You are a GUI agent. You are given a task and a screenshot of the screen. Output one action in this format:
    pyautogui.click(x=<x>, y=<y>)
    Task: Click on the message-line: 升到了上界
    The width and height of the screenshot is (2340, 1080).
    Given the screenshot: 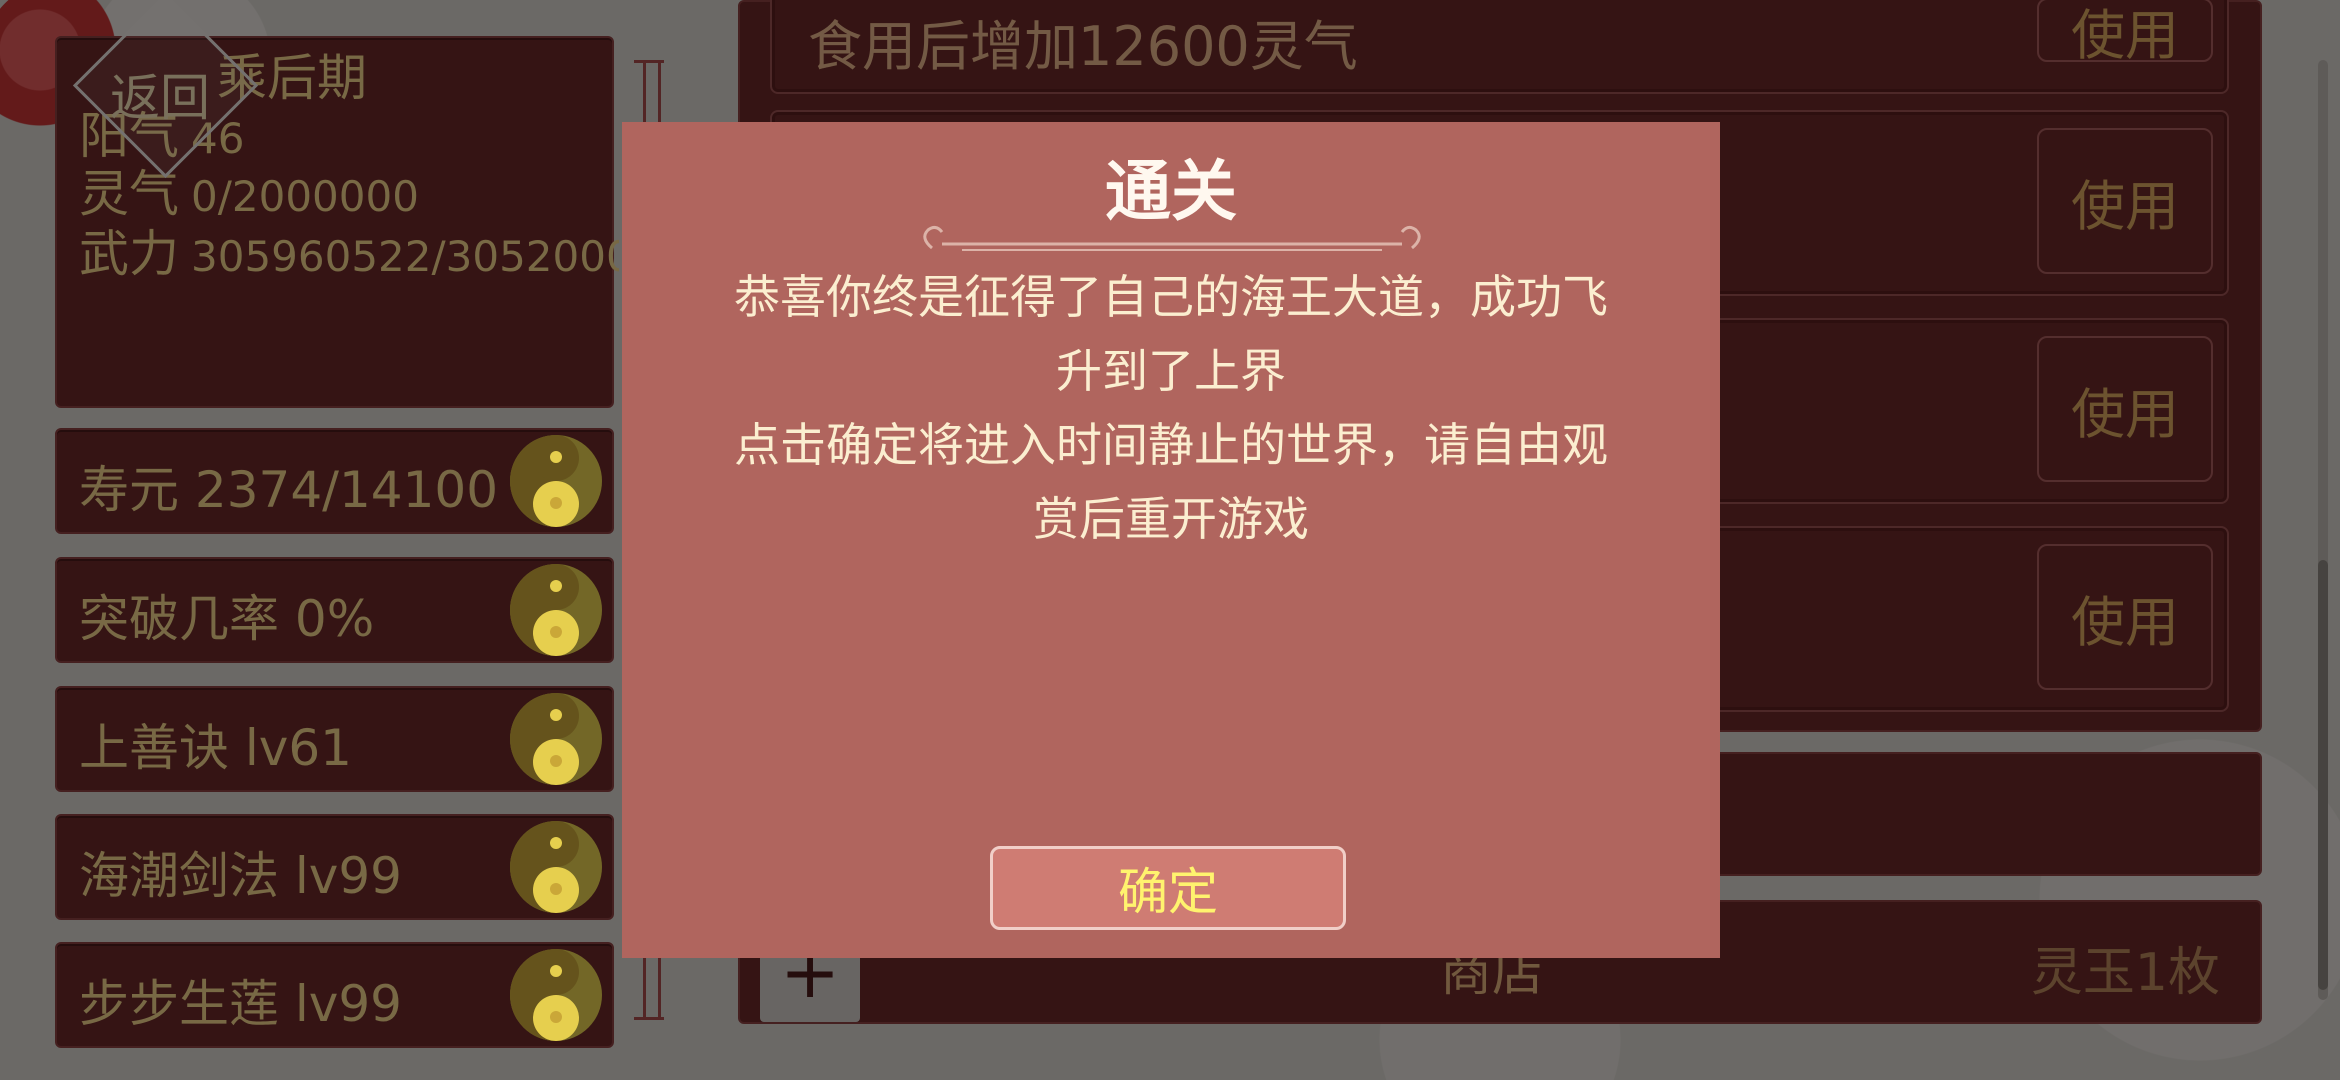 What is the action you would take?
    pyautogui.click(x=1171, y=371)
    